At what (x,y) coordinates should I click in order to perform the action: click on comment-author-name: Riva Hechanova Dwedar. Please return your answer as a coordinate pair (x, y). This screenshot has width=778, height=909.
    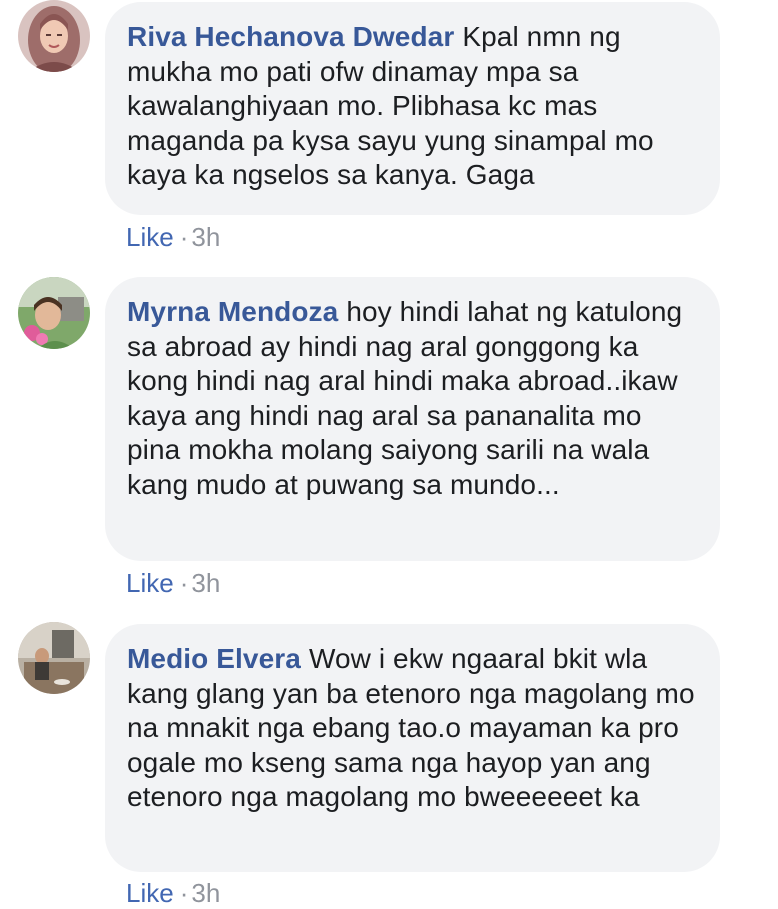
    Looking at the image, I should click on (290, 36).